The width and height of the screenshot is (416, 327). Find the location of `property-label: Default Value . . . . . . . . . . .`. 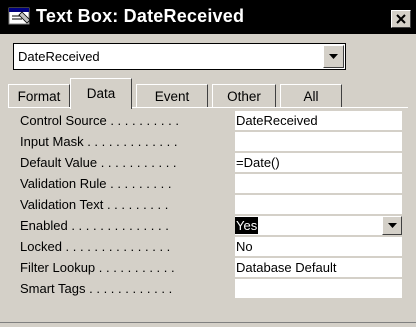

property-label: Default Value . . . . . . . . . . . is located at coordinates (98, 162).